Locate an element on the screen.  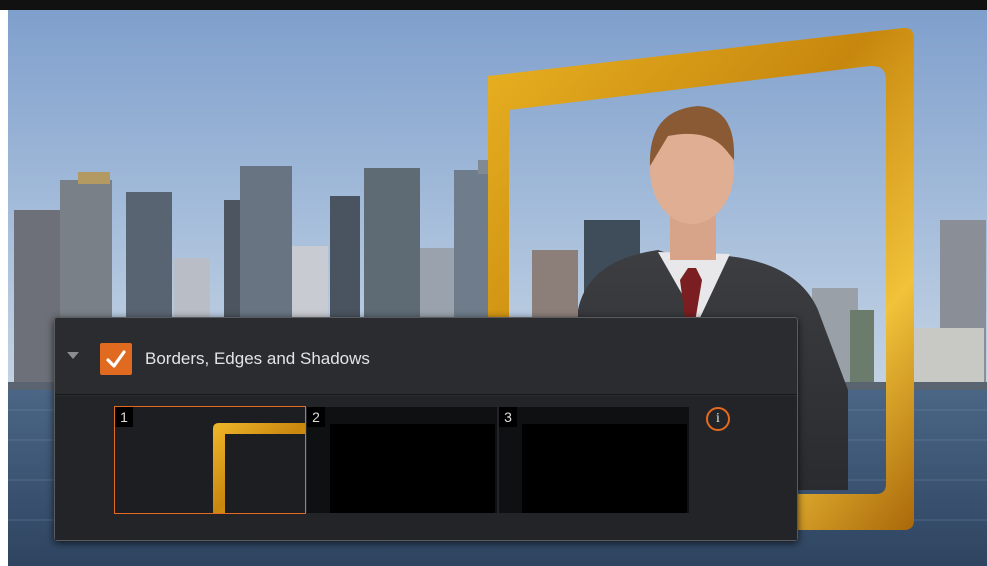
slot-number: 2 is located at coordinates (316, 417).